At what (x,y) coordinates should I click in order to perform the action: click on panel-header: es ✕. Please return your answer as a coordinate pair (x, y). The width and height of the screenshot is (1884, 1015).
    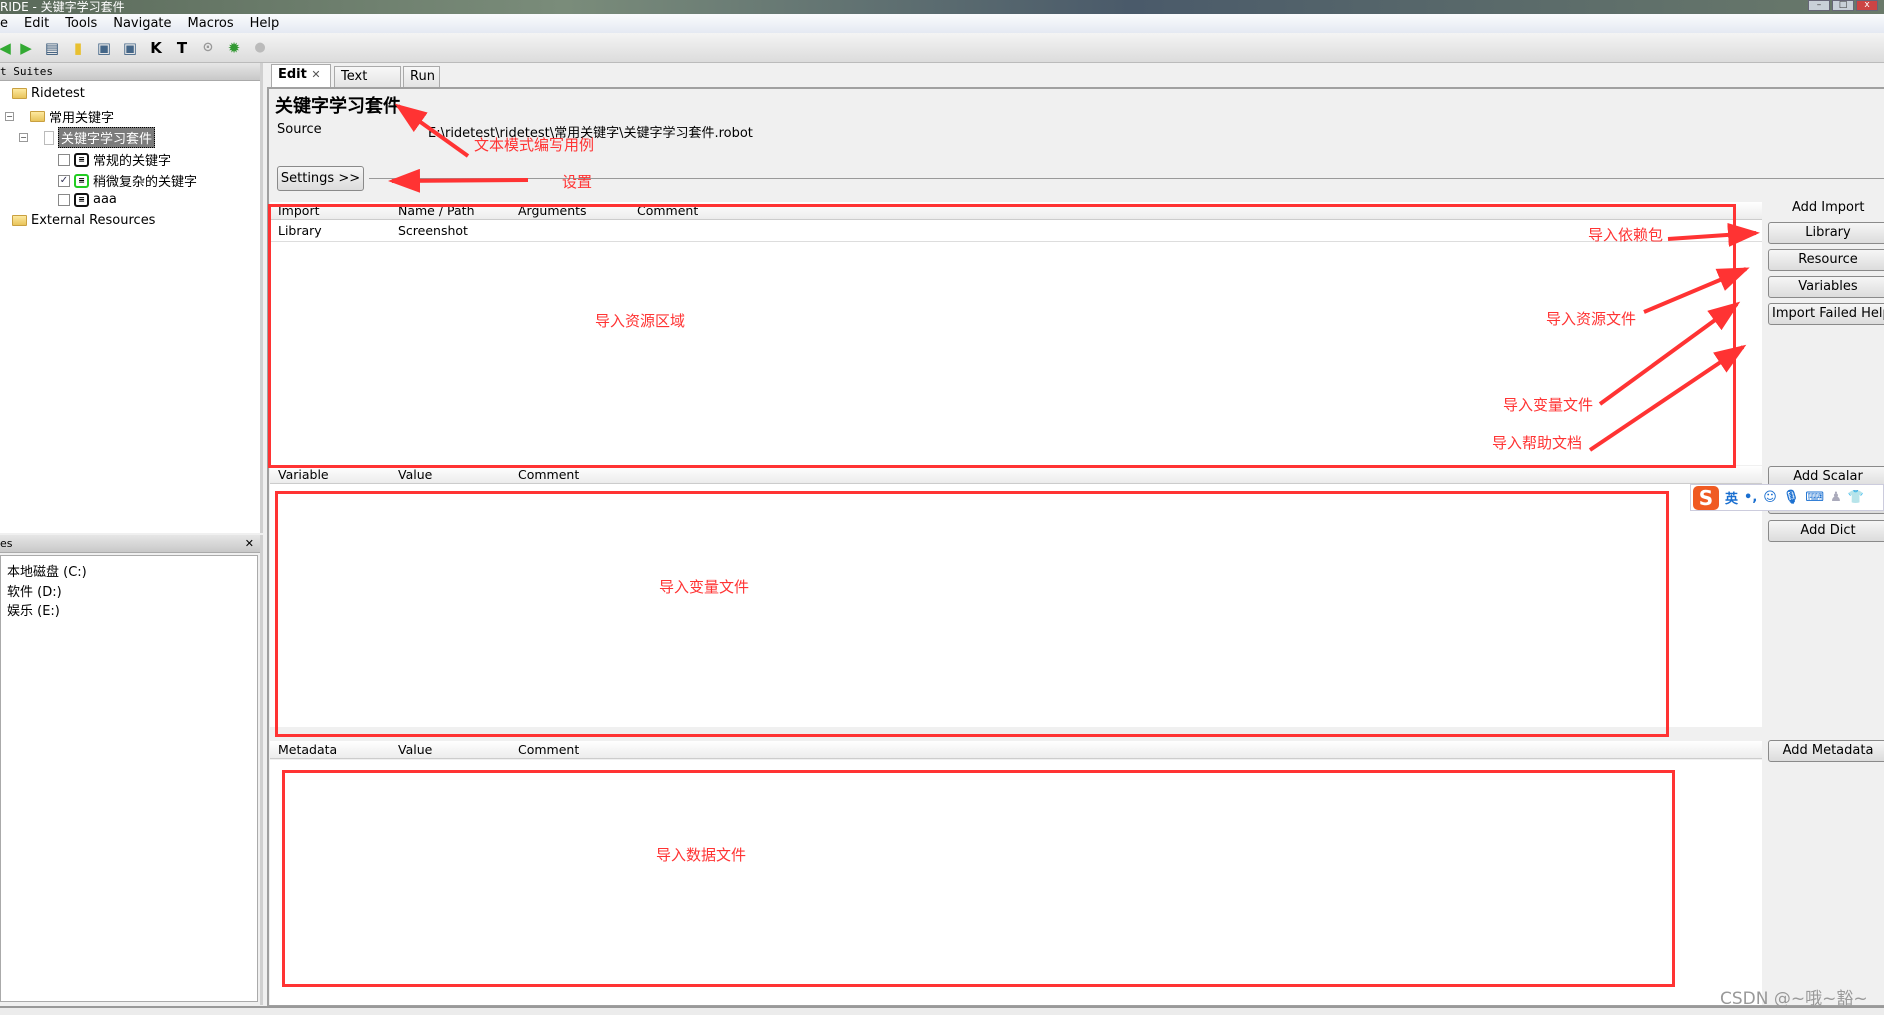
    Looking at the image, I should click on (130, 544).